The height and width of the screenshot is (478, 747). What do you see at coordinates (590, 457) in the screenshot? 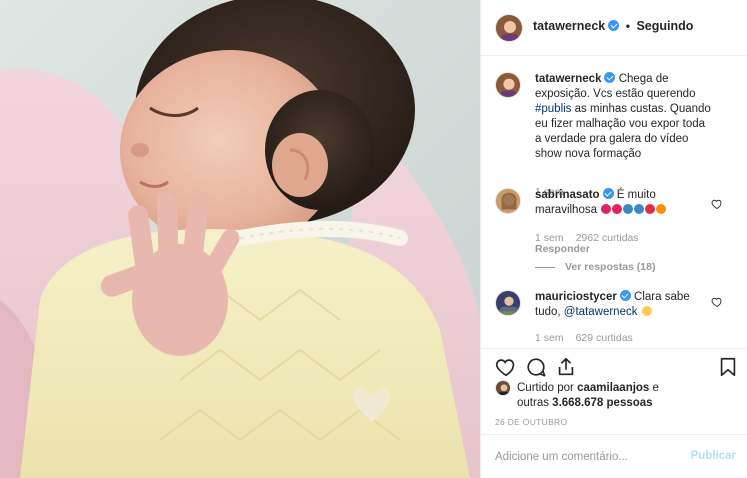
I see `comment-input` at bounding box center [590, 457].